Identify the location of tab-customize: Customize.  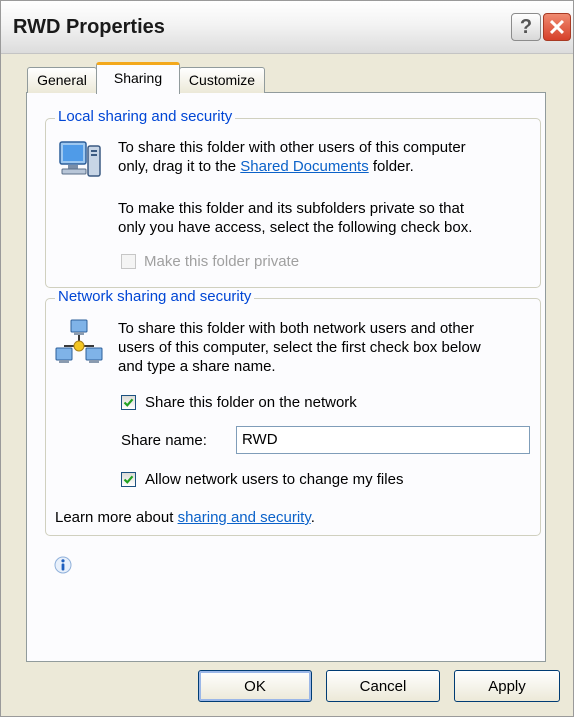
(222, 80).